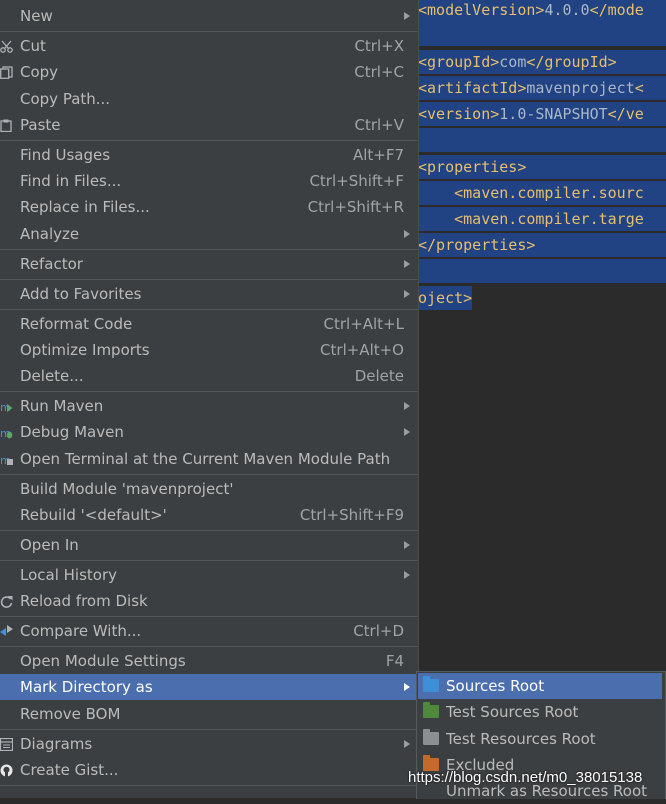 This screenshot has height=804, width=666. Describe the element at coordinates (209, 489) in the screenshot. I see `menu-item-build-module: Build Module 'mavenproject'` at that location.